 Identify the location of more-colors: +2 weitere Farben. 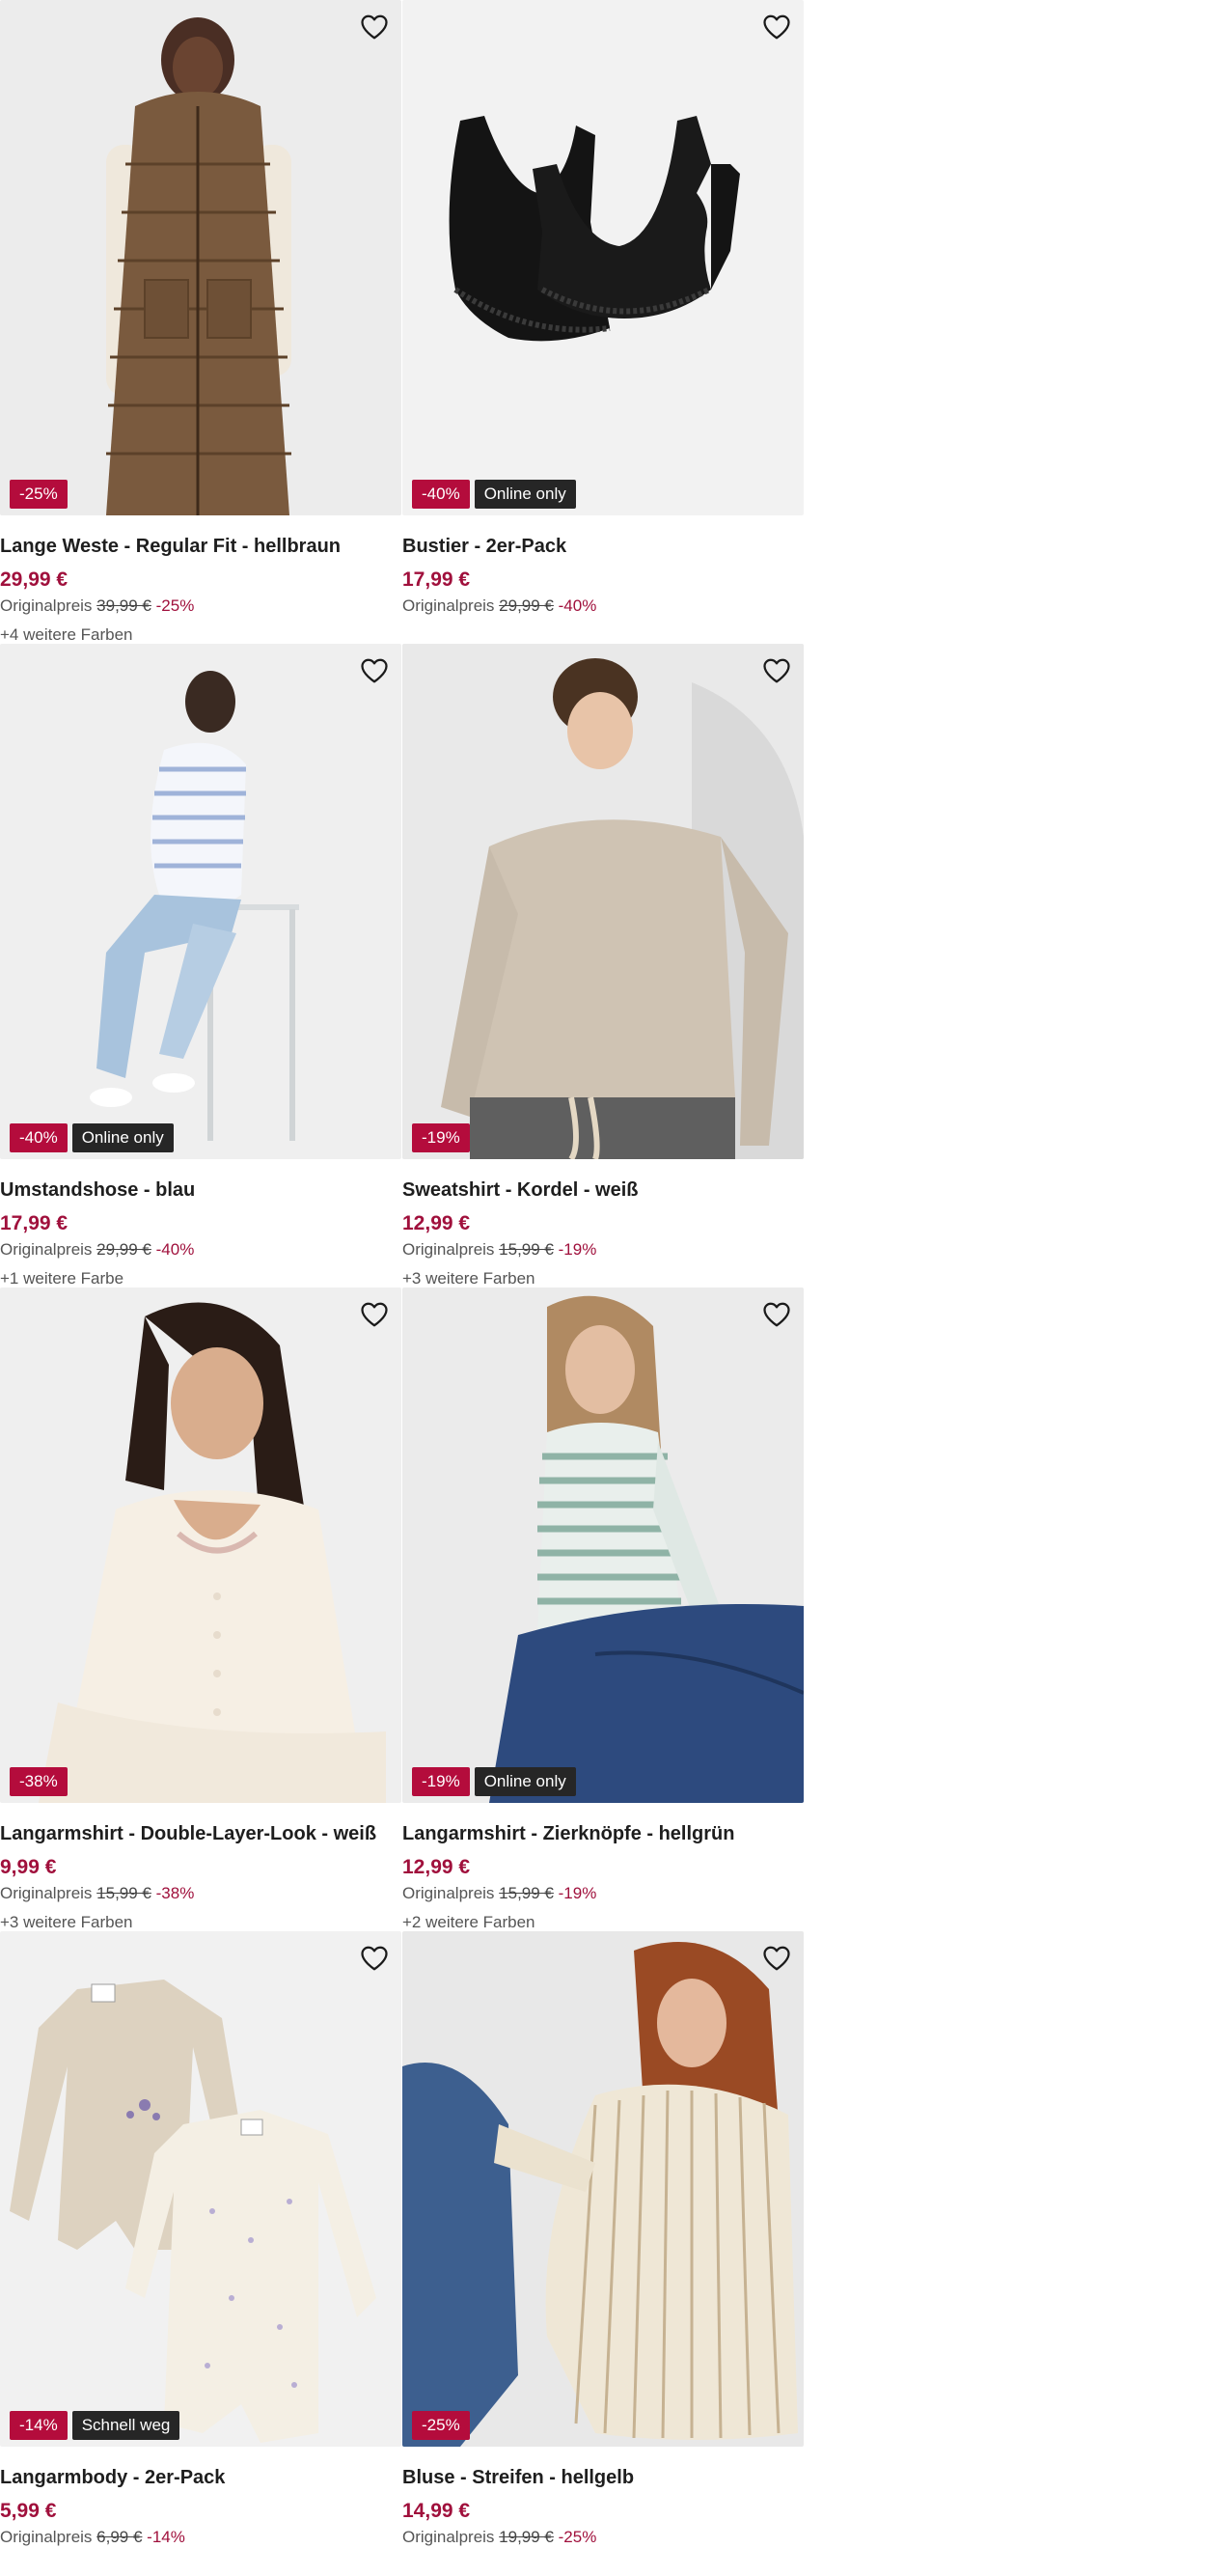
(603, 1922).